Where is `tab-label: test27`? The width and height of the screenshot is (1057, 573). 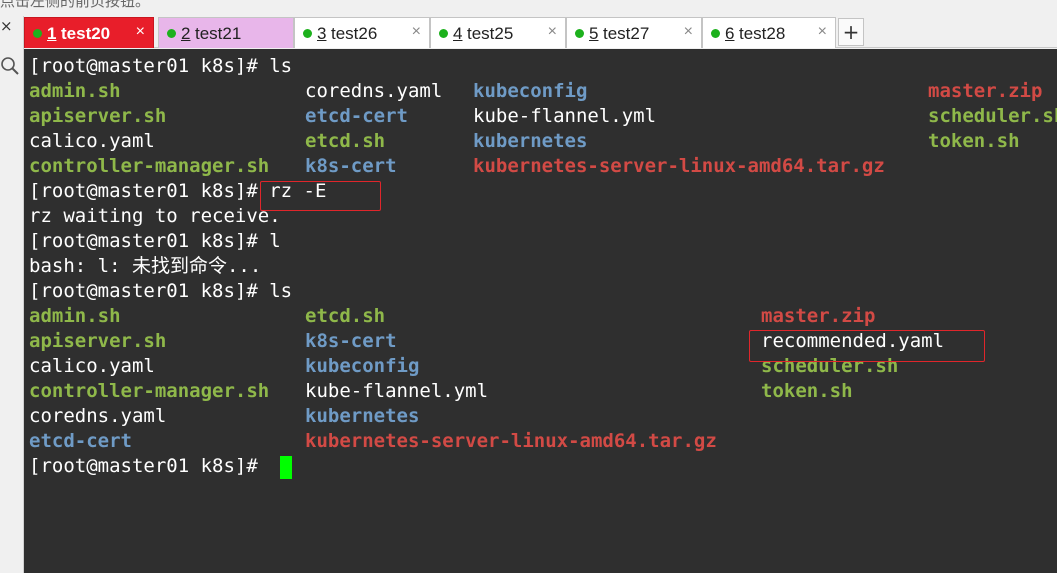 tab-label: test27 is located at coordinates (626, 33).